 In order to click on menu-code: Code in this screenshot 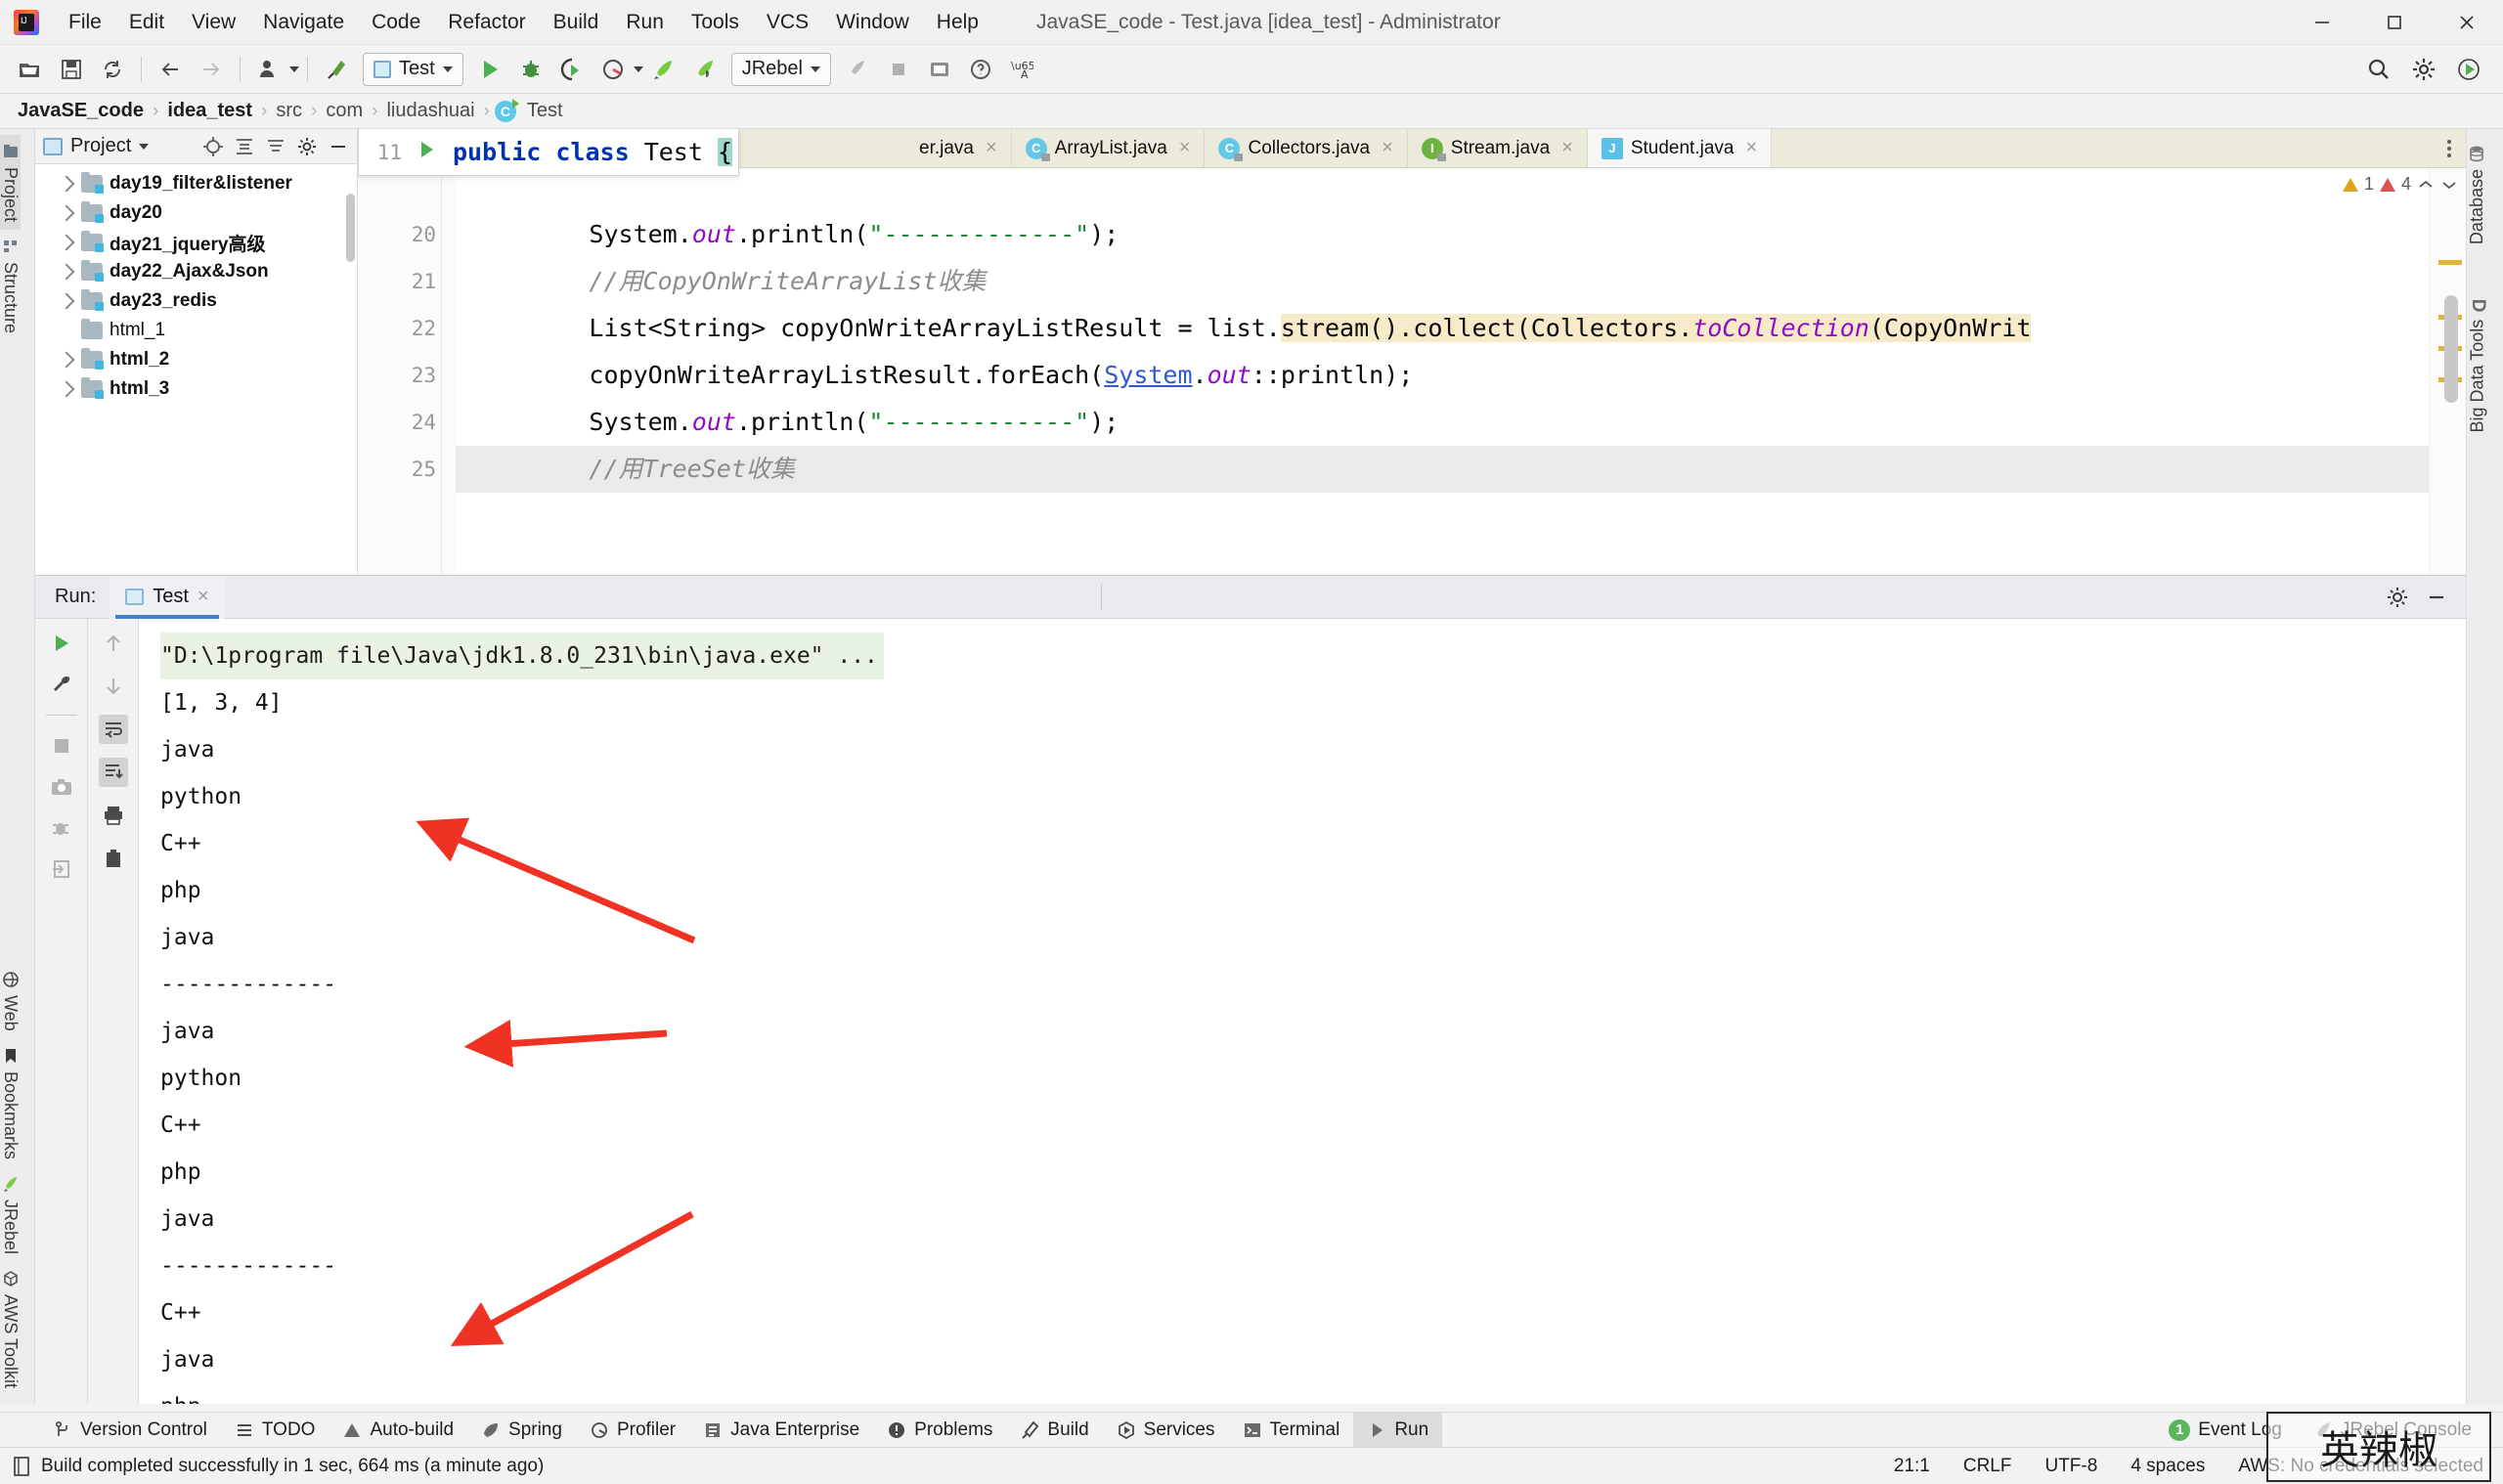, I will do `click(396, 22)`.